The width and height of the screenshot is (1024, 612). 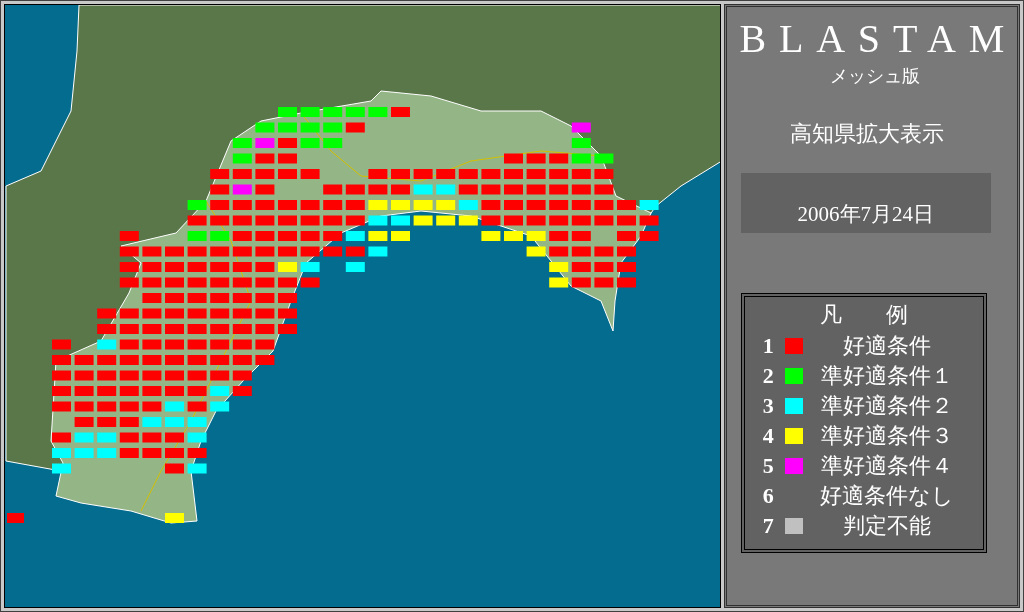 I want to click on legend-title: 凡 例, so click(x=868, y=315).